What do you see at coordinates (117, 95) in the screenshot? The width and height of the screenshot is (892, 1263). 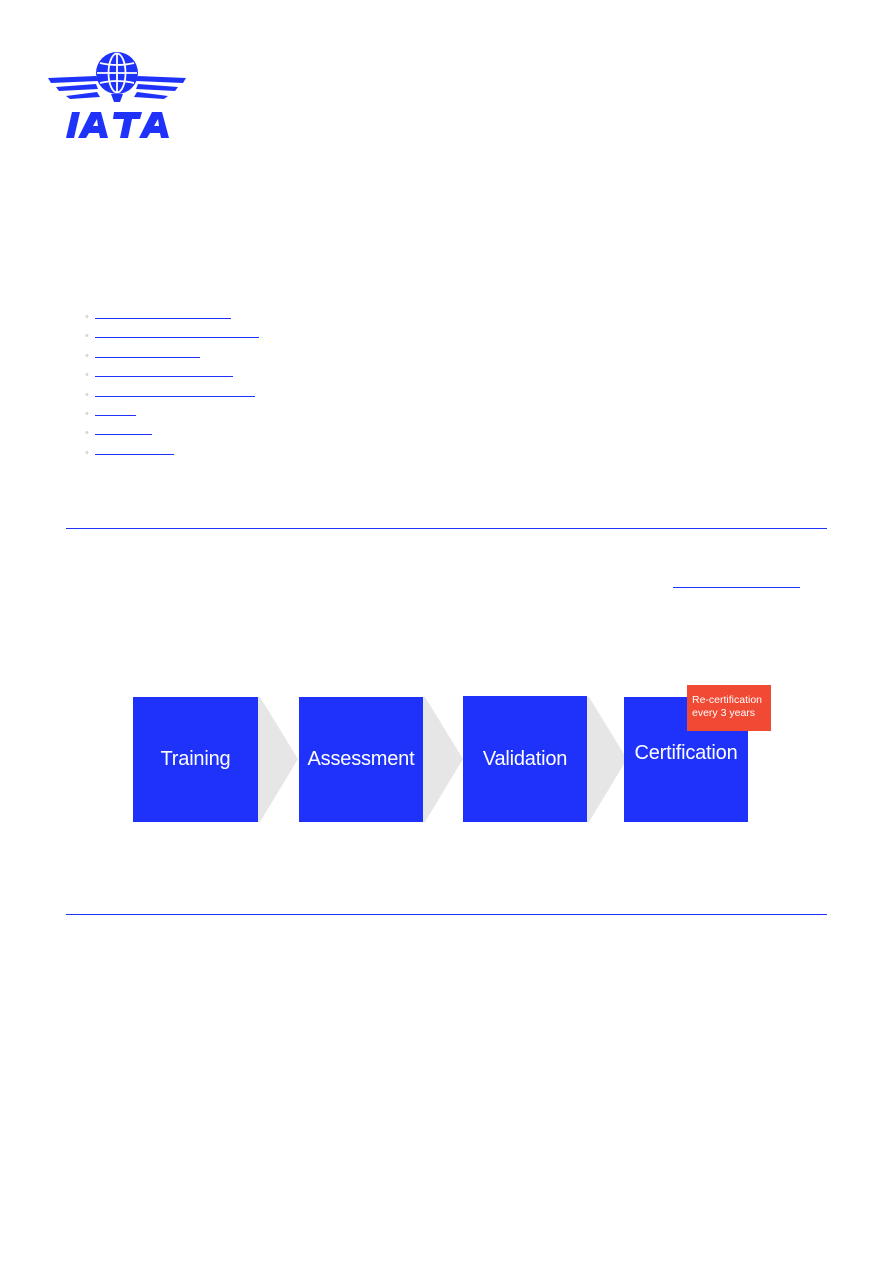 I see `iata-logo` at bounding box center [117, 95].